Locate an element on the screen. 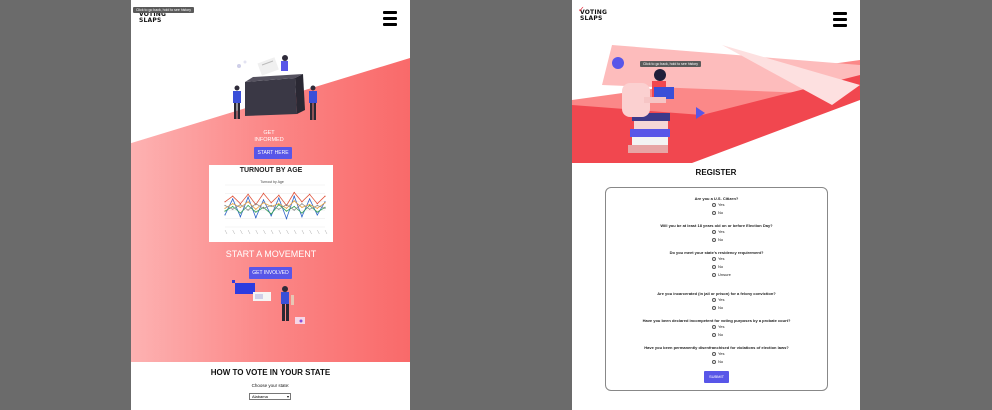 The height and width of the screenshot is (410, 992). chevron-down-icon: ▾ is located at coordinates (287, 396).